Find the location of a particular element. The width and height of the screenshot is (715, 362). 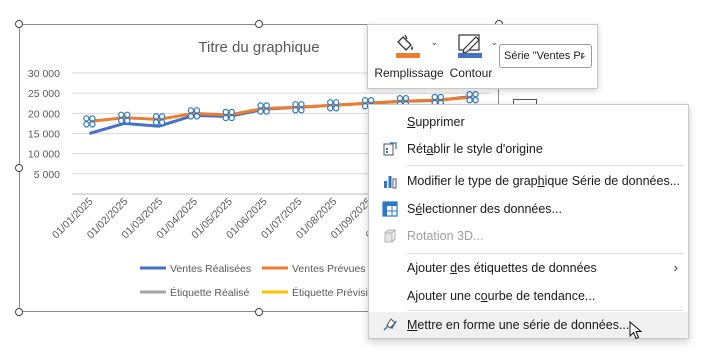

y-tick-label: 20 000 is located at coordinates (44, 114).